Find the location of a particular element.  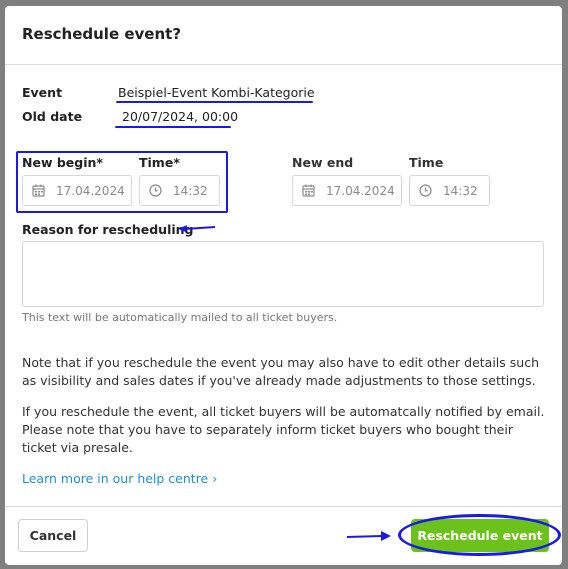

new-begin-time-value: 14:32 is located at coordinates (190, 191).